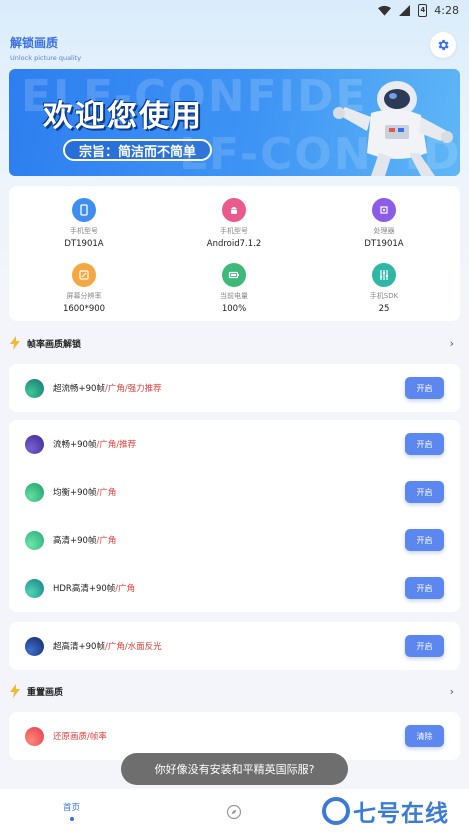 This screenshot has height=835, width=469. Describe the element at coordinates (133, 647) in the screenshot. I see `option-tag: /广角/水面反光` at that location.